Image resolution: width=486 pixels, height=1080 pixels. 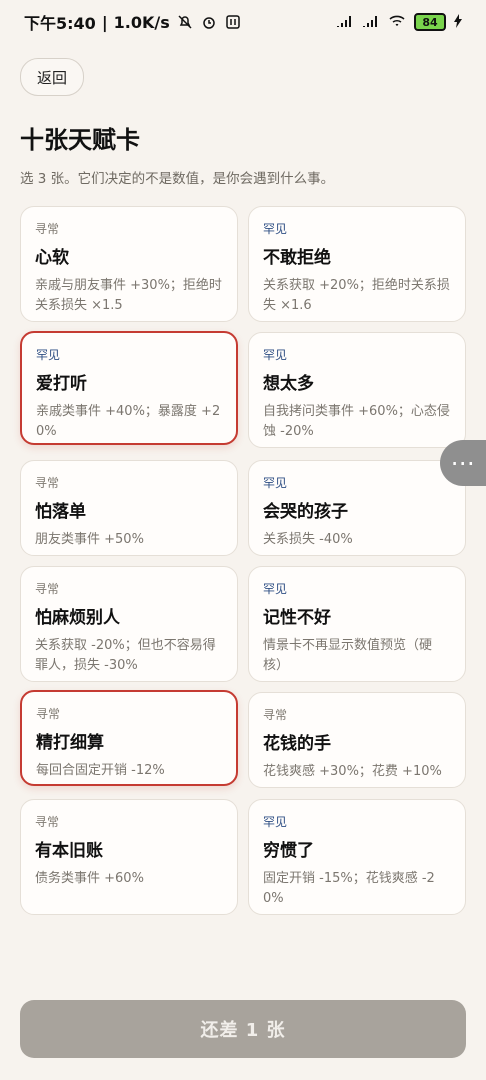 I want to click on status-speed: 1.0K/s, so click(x=141, y=22).